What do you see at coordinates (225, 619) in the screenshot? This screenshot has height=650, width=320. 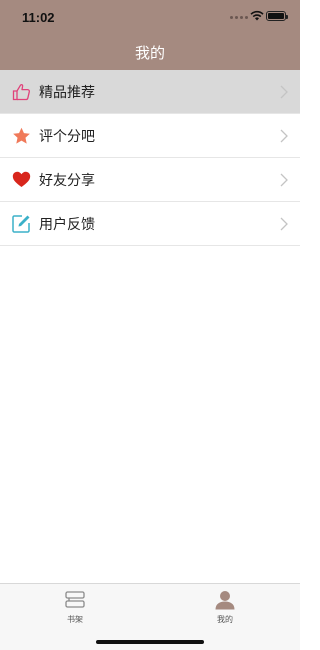 I see `tab-label: 我的` at bounding box center [225, 619].